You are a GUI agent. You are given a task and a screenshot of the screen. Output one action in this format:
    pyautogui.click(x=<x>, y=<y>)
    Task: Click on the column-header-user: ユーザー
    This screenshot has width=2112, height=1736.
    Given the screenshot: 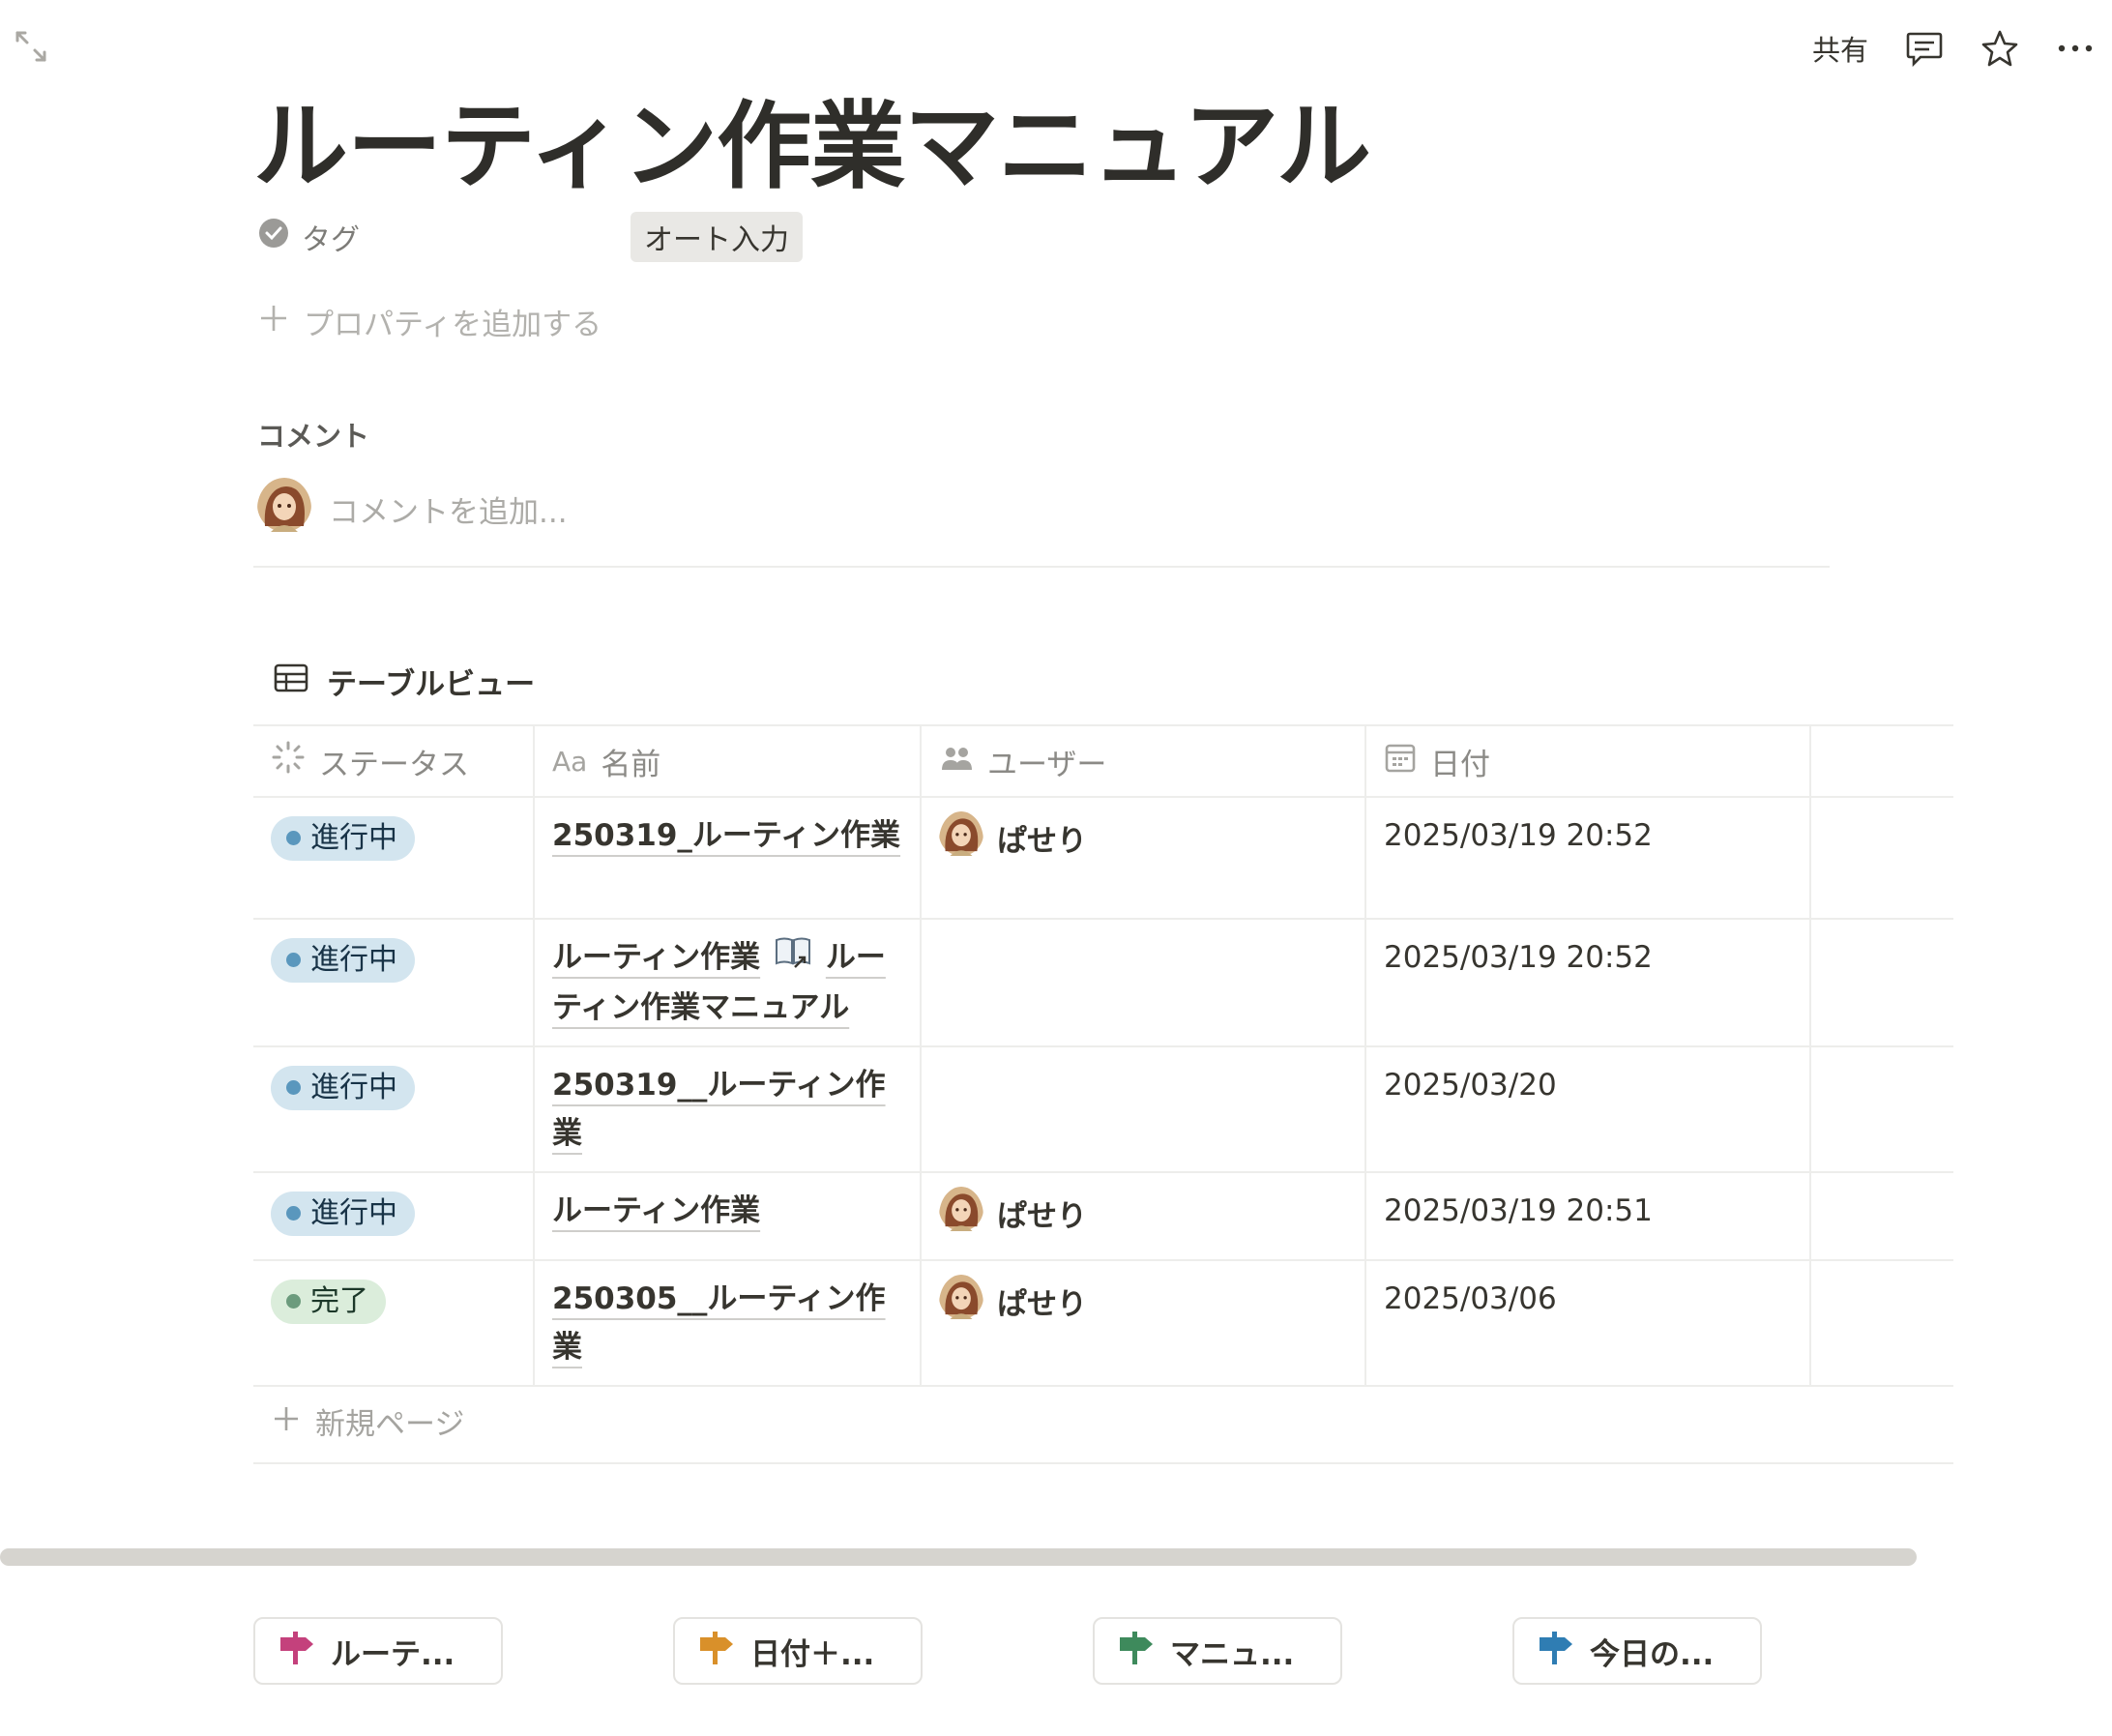 What is the action you would take?
    pyautogui.click(x=1144, y=761)
    